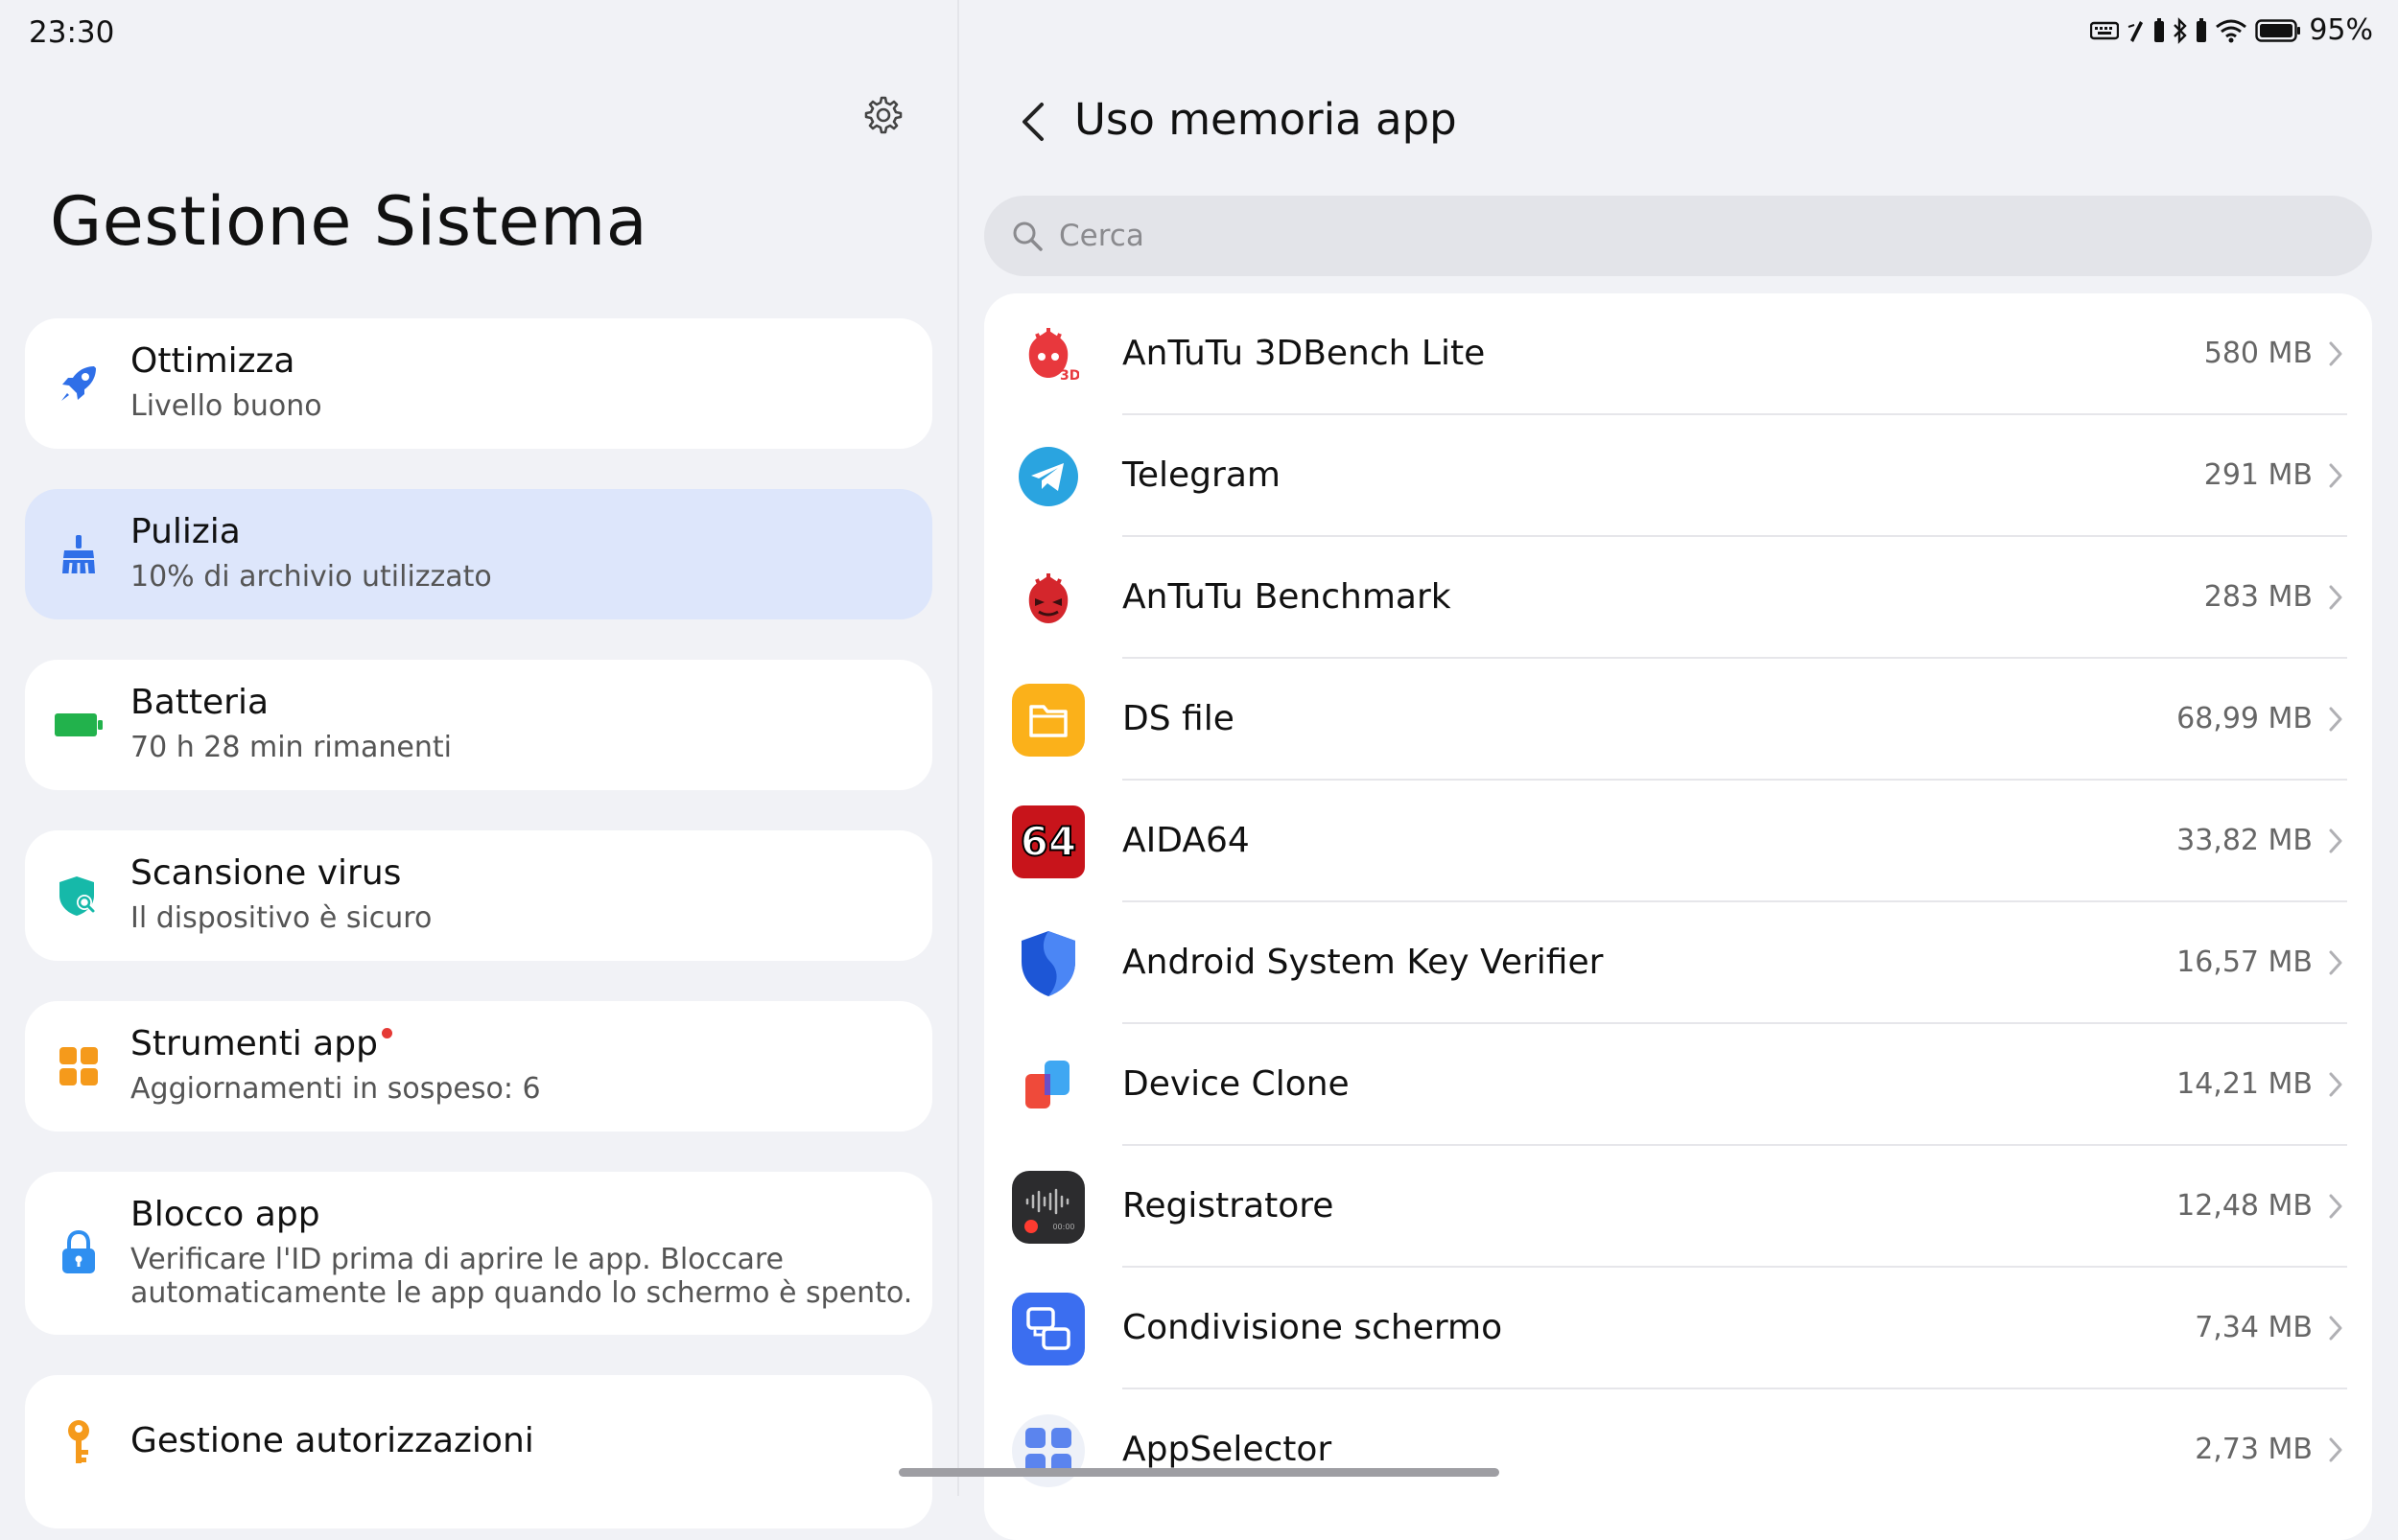  Describe the element at coordinates (1265, 119) in the screenshot. I see `page-title: Uso memoria app` at that location.